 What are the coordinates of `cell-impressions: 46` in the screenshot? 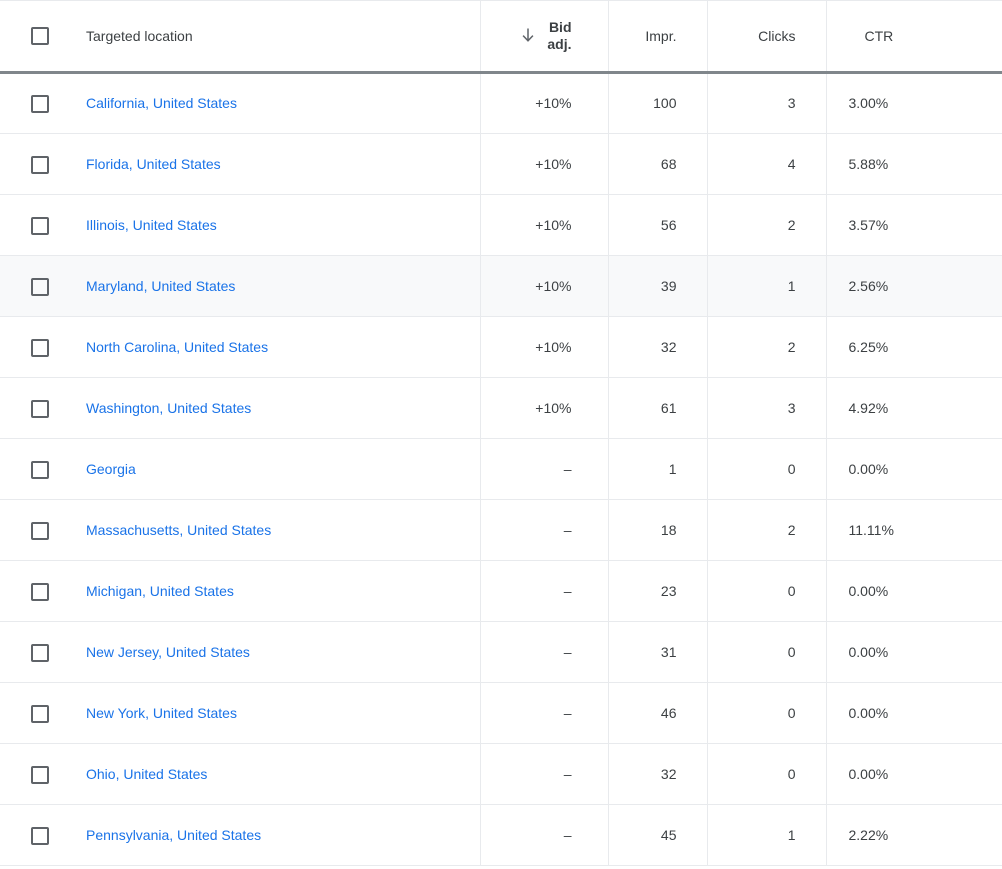 It's located at (658, 713).